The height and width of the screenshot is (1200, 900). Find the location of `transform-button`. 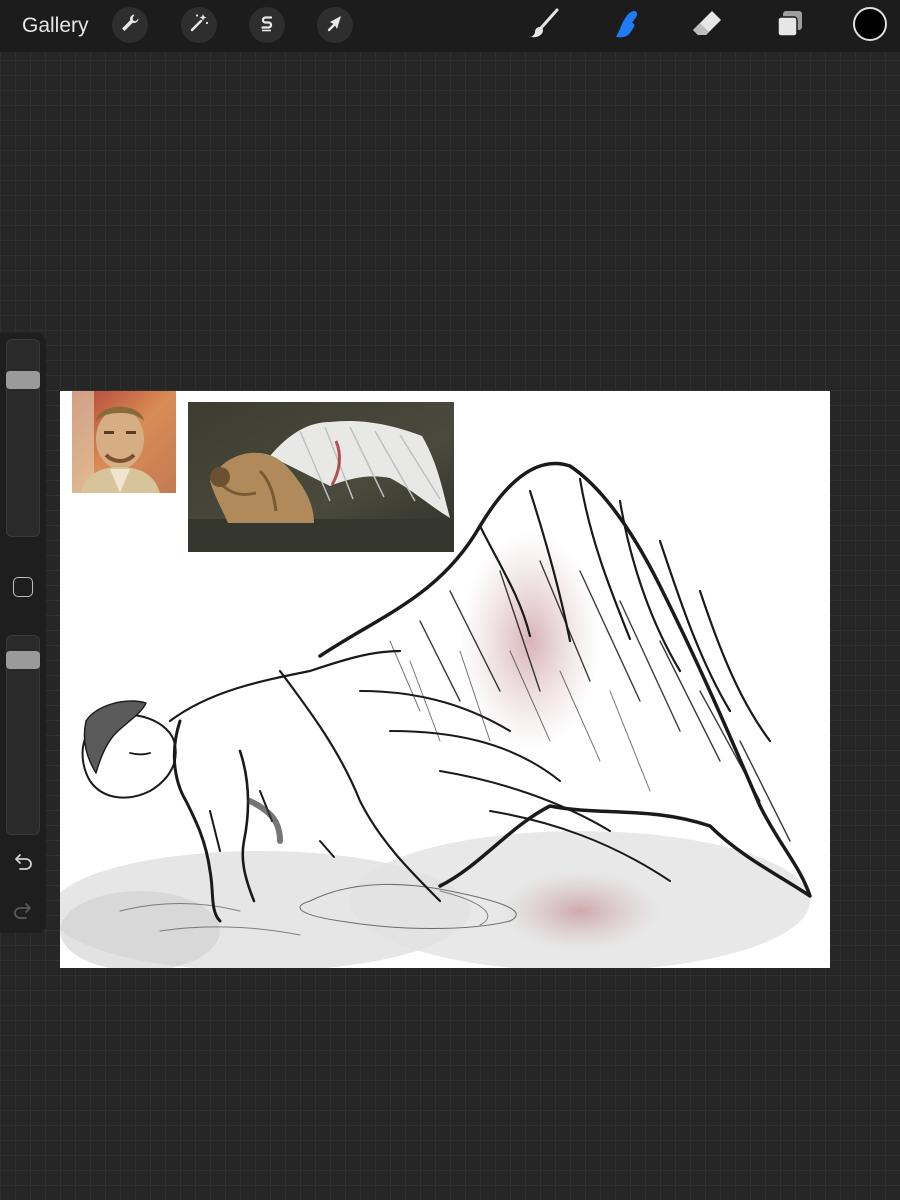

transform-button is located at coordinates (335, 25).